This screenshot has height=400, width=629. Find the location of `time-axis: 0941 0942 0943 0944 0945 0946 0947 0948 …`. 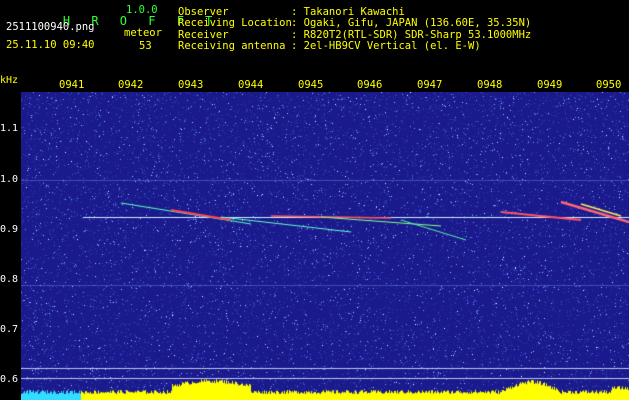

time-axis: 0941 0942 0943 0944 0945 0946 0947 0948 … is located at coordinates (314, 84).